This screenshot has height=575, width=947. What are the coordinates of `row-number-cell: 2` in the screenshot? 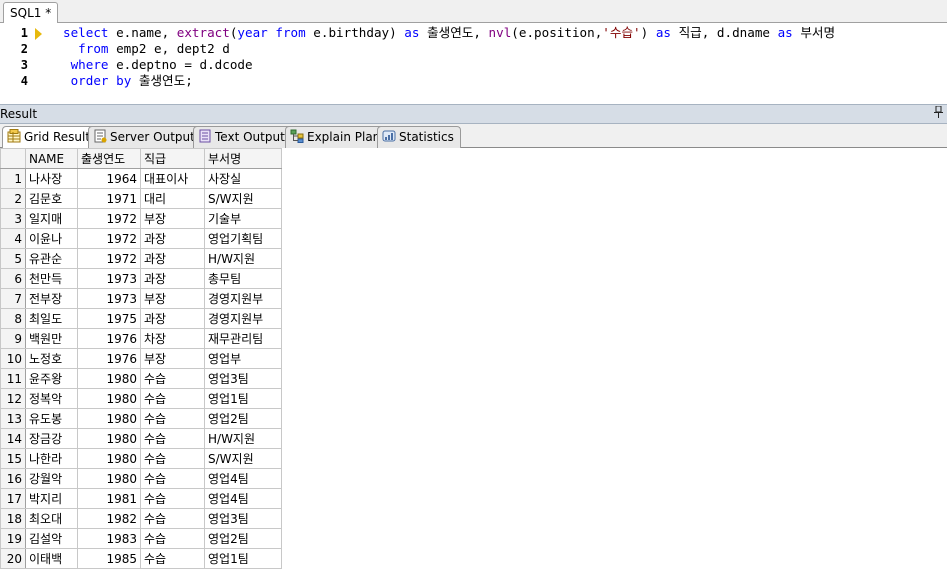 It's located at (13, 198).